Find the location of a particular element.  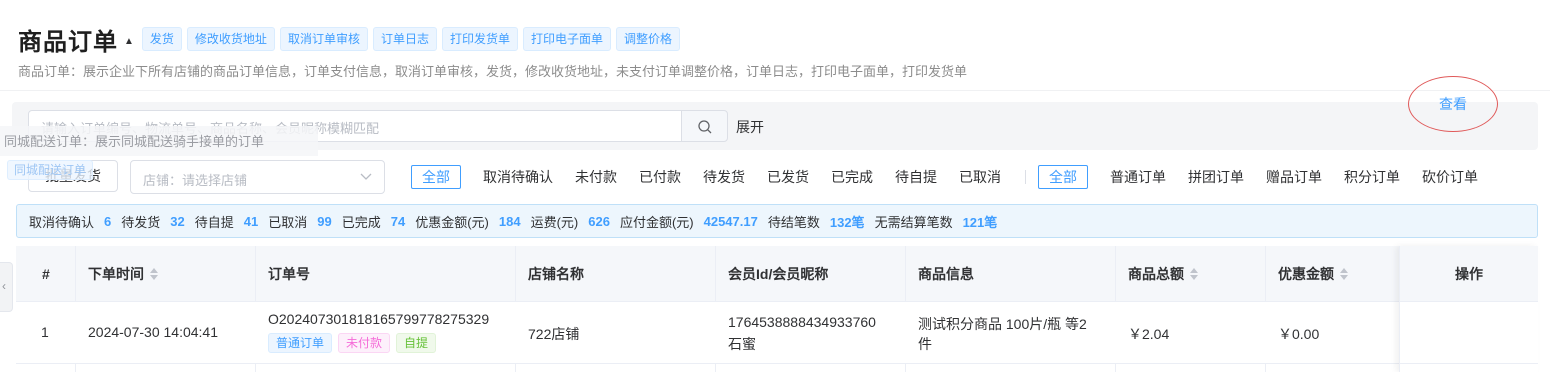

chevron-left-icon: ‹ is located at coordinates (4, 286).